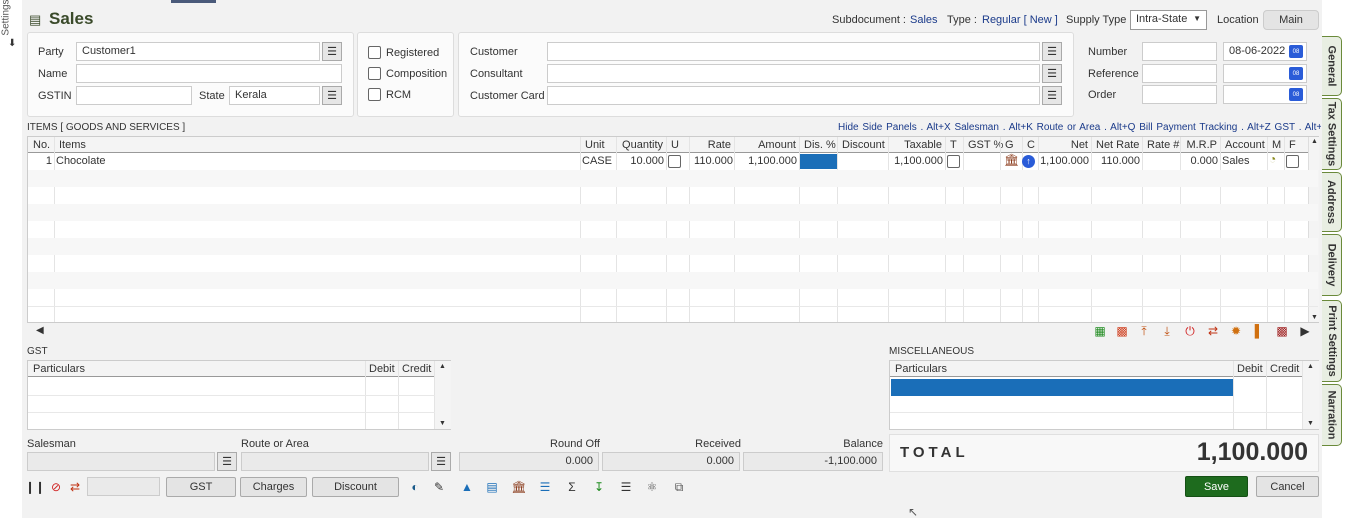 Image resolution: width=1346 pixels, height=519 pixels. Describe the element at coordinates (1311, 395) in the screenshot. I see `misc-scrollbar: ▲ ▼` at that location.